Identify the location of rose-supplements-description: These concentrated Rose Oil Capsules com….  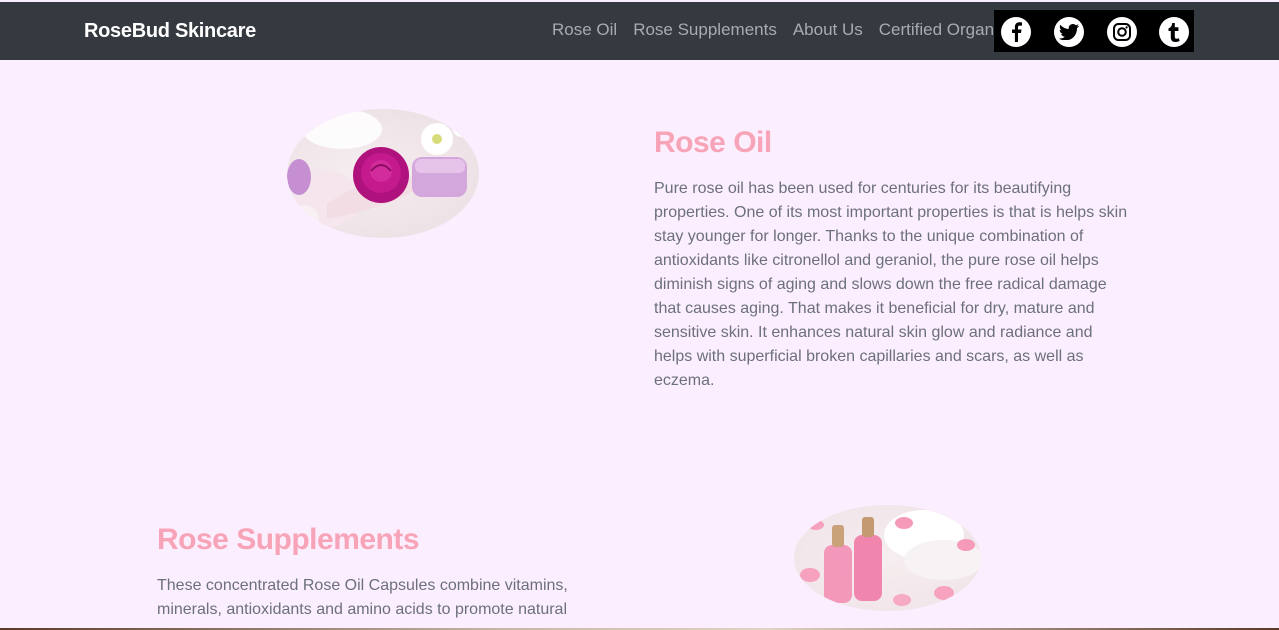
(362, 597).